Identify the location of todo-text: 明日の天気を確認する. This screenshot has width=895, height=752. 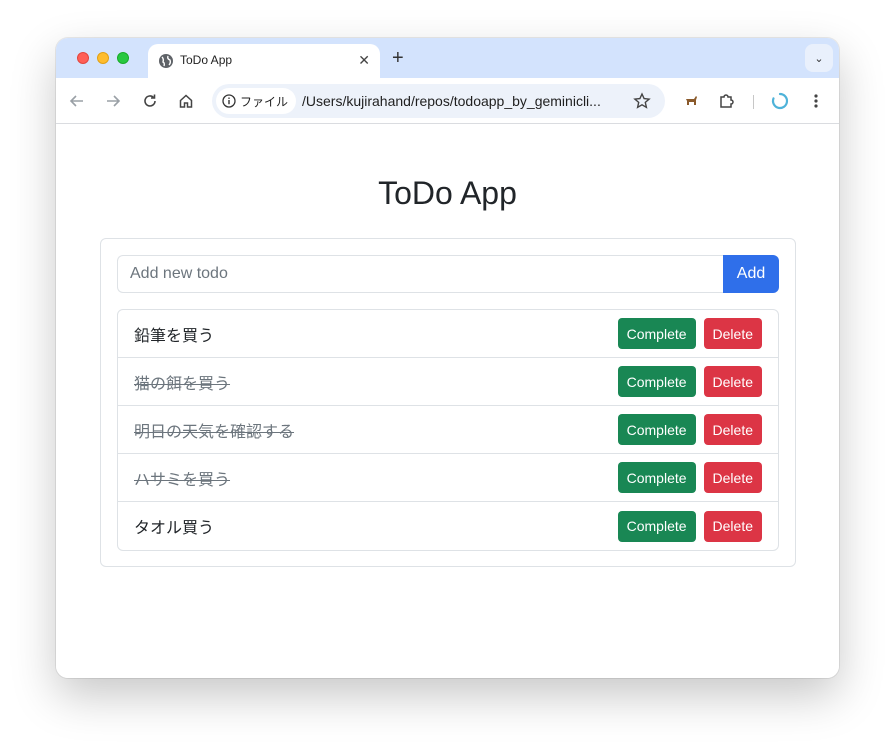
(214, 432).